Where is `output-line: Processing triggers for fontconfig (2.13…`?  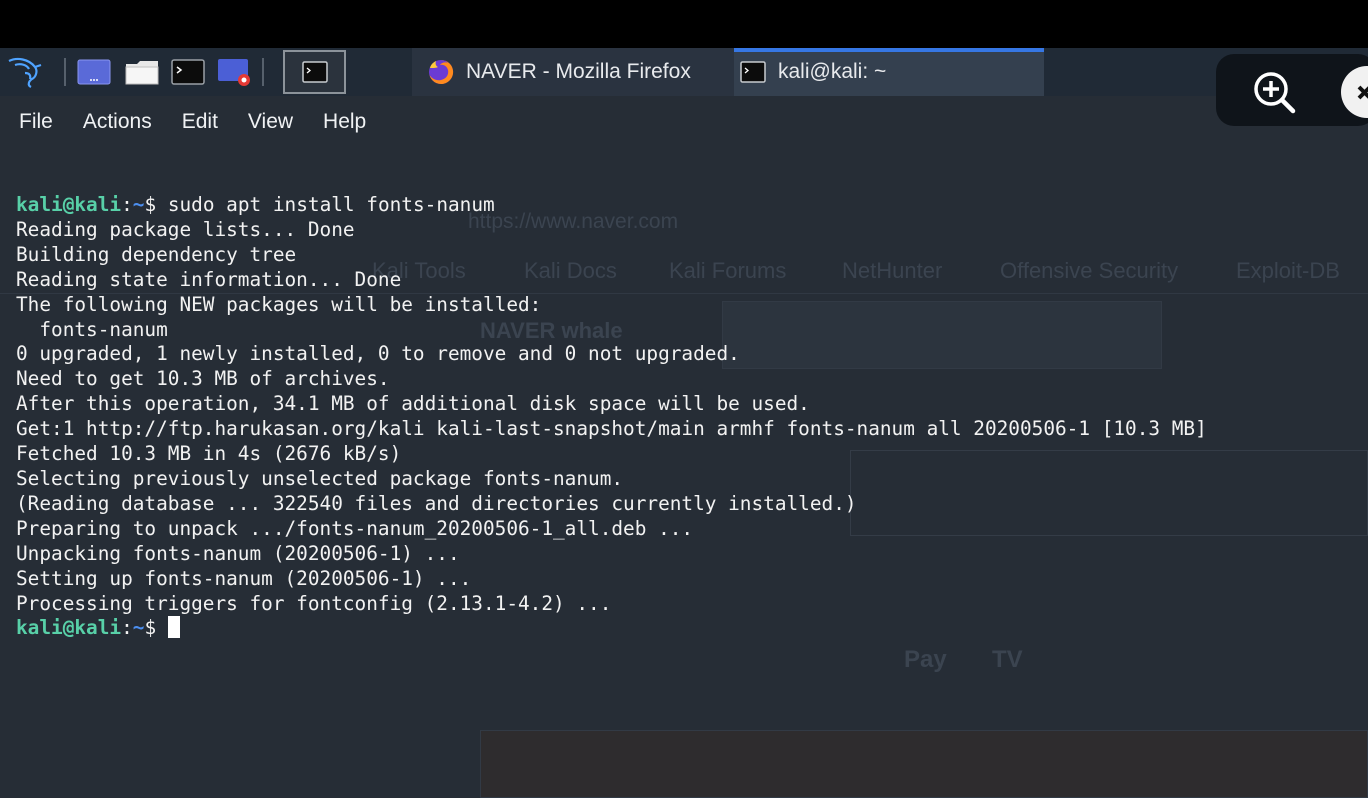
output-line: Processing triggers for fontconfig (2.13… is located at coordinates (314, 603).